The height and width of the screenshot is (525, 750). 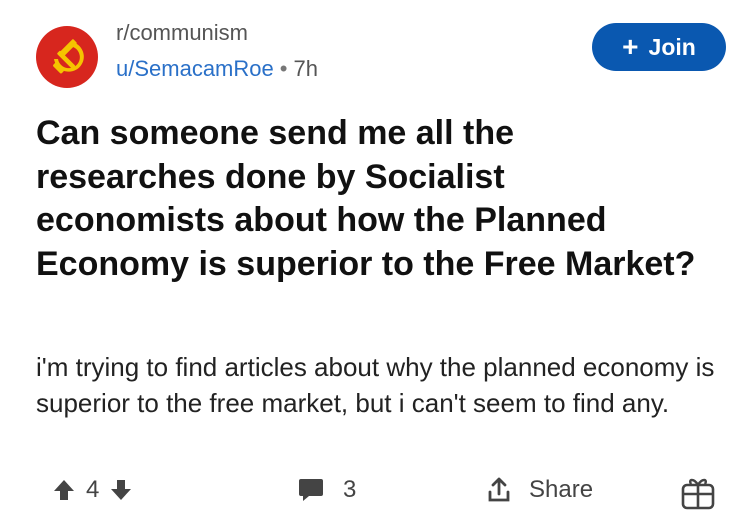 I want to click on join-label: Join, so click(x=672, y=46).